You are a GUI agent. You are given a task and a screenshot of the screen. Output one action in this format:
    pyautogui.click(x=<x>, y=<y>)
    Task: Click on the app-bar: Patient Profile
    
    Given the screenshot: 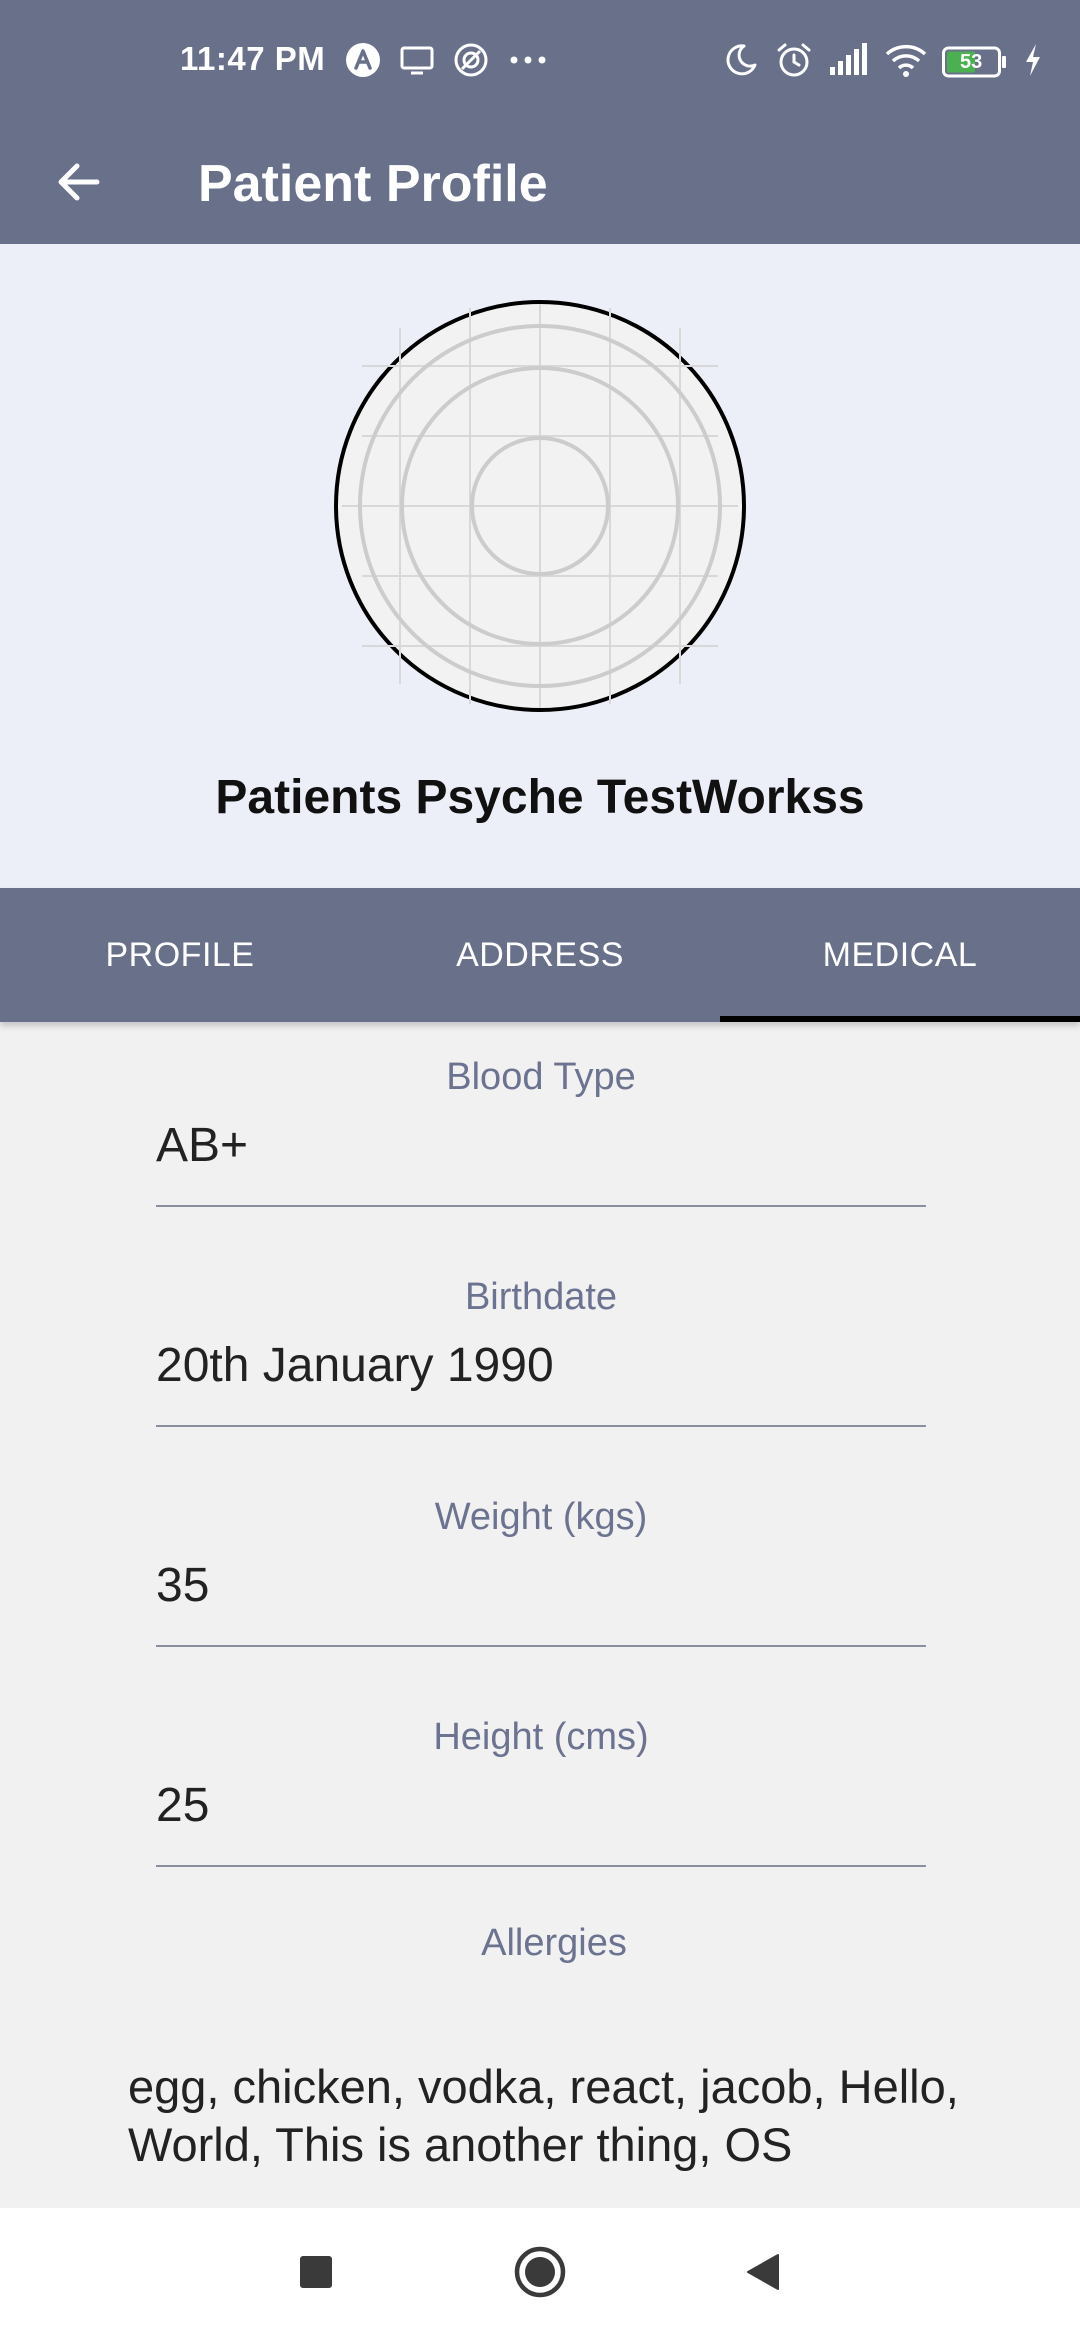 What is the action you would take?
    pyautogui.click(x=540, y=184)
    